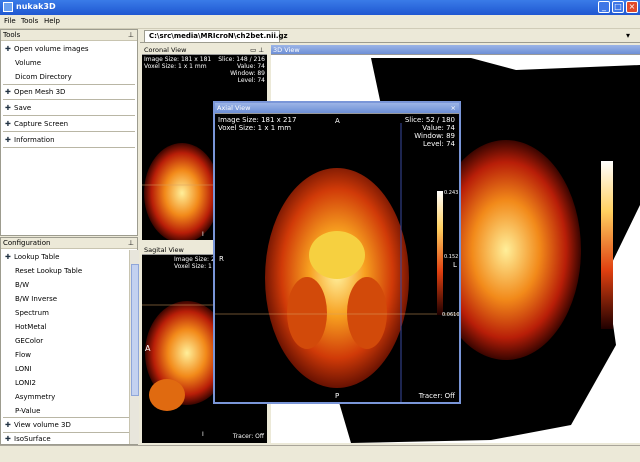  I want to click on document-tab: C:\src\media\MRIcroN\ch2bet.nii.gz, so click(216, 36).